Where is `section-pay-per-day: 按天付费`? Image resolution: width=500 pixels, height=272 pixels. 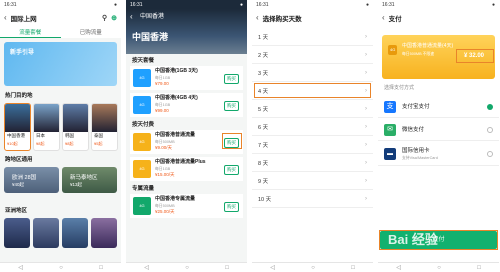
section-pay-per-day: 按天付费 is located at coordinates (143, 125).